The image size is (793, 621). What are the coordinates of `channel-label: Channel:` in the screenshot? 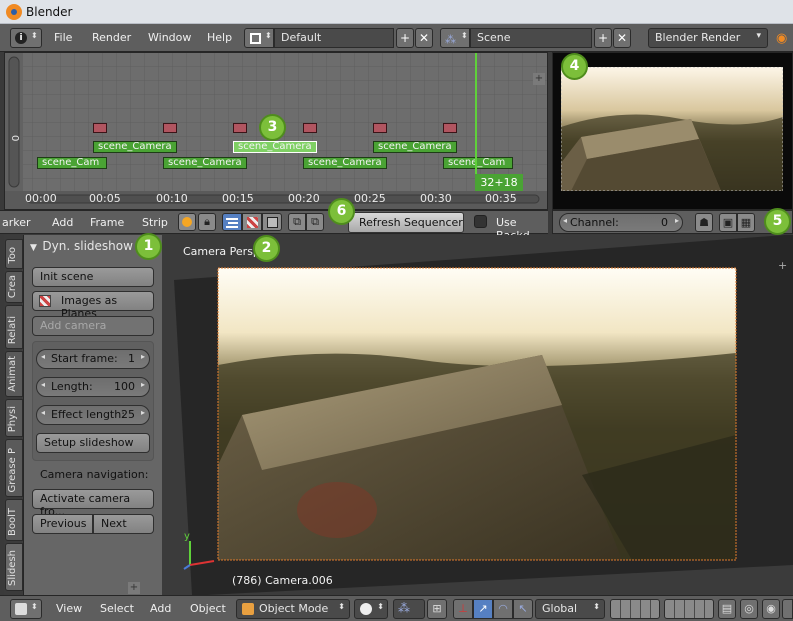 It's located at (594, 222).